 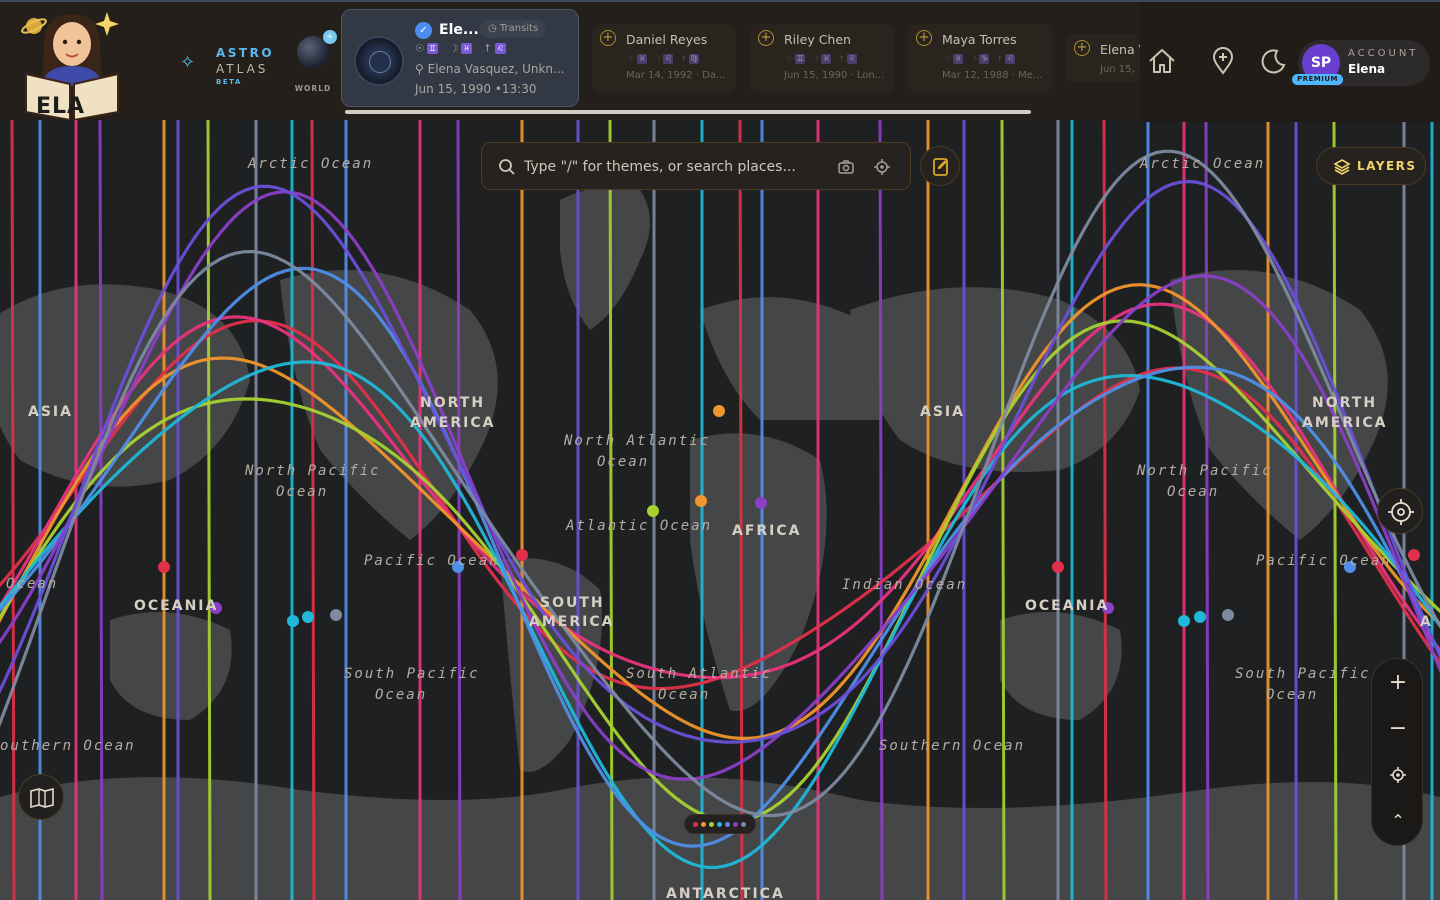 What do you see at coordinates (1103, 58) in the screenshot?
I see `profile-card-elena: + Elena V Jun 15,` at bounding box center [1103, 58].